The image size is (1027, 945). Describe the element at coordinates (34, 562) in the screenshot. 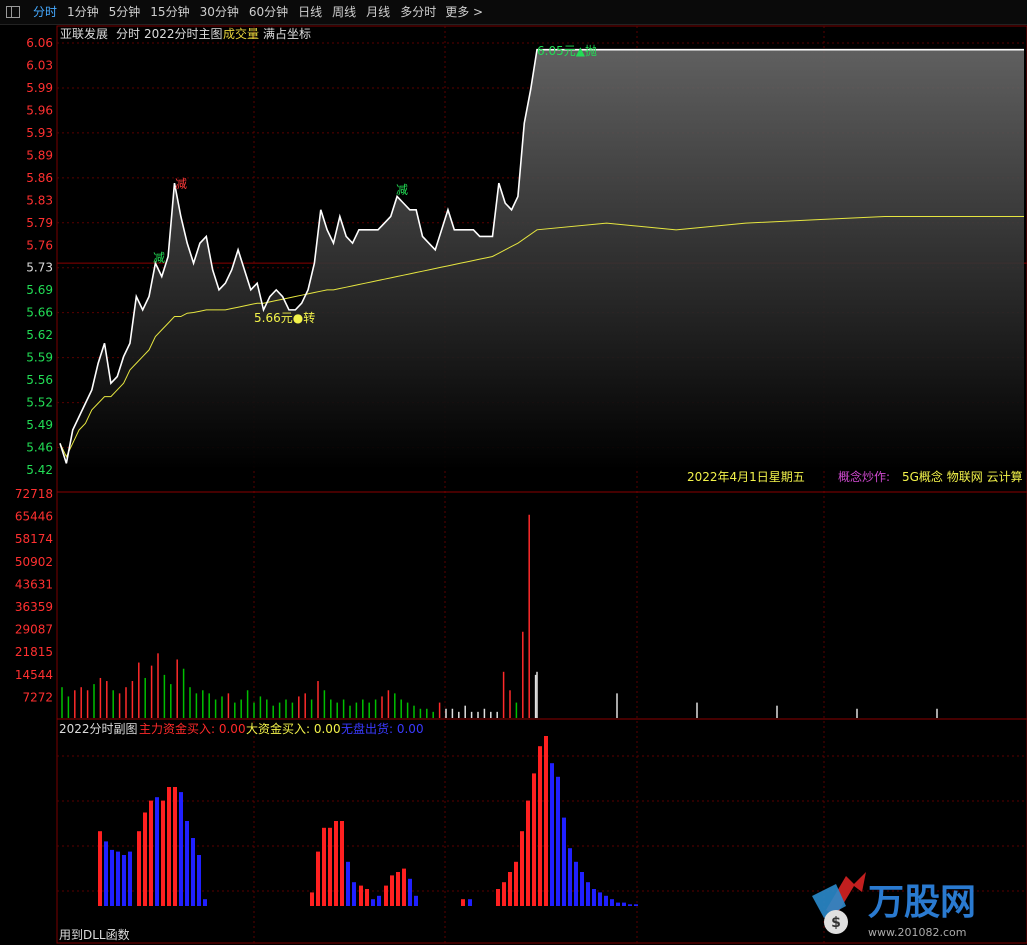

I see `volume-tick-label: 50902` at that location.